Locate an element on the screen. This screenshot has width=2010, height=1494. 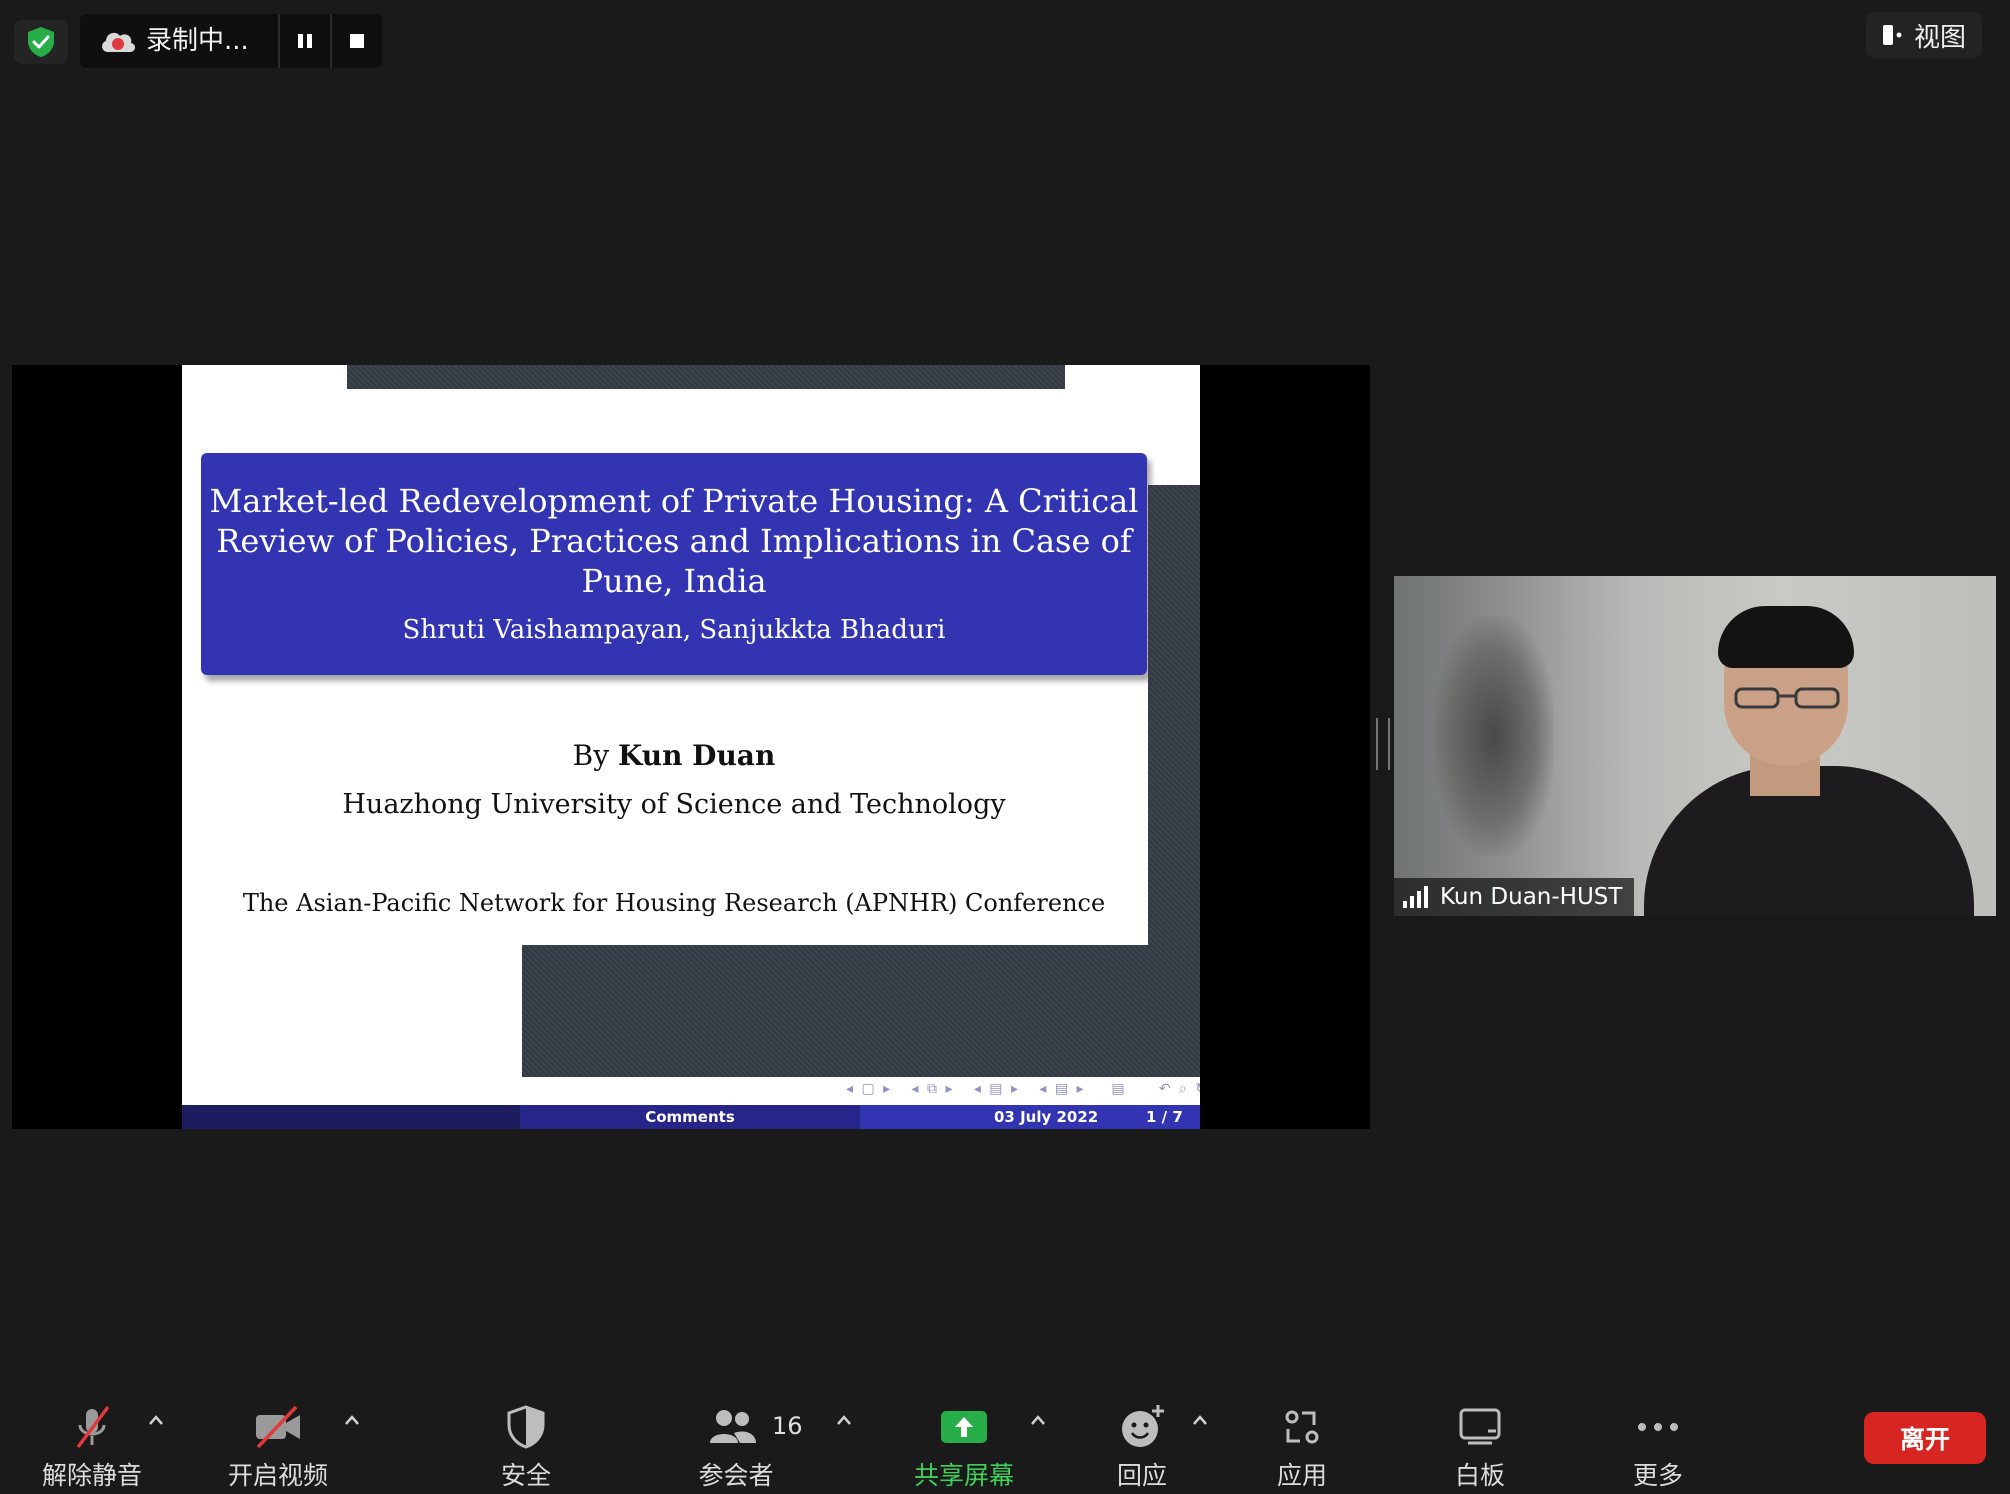
slide-page-number: 1 / 7 is located at coordinates (1164, 1117).